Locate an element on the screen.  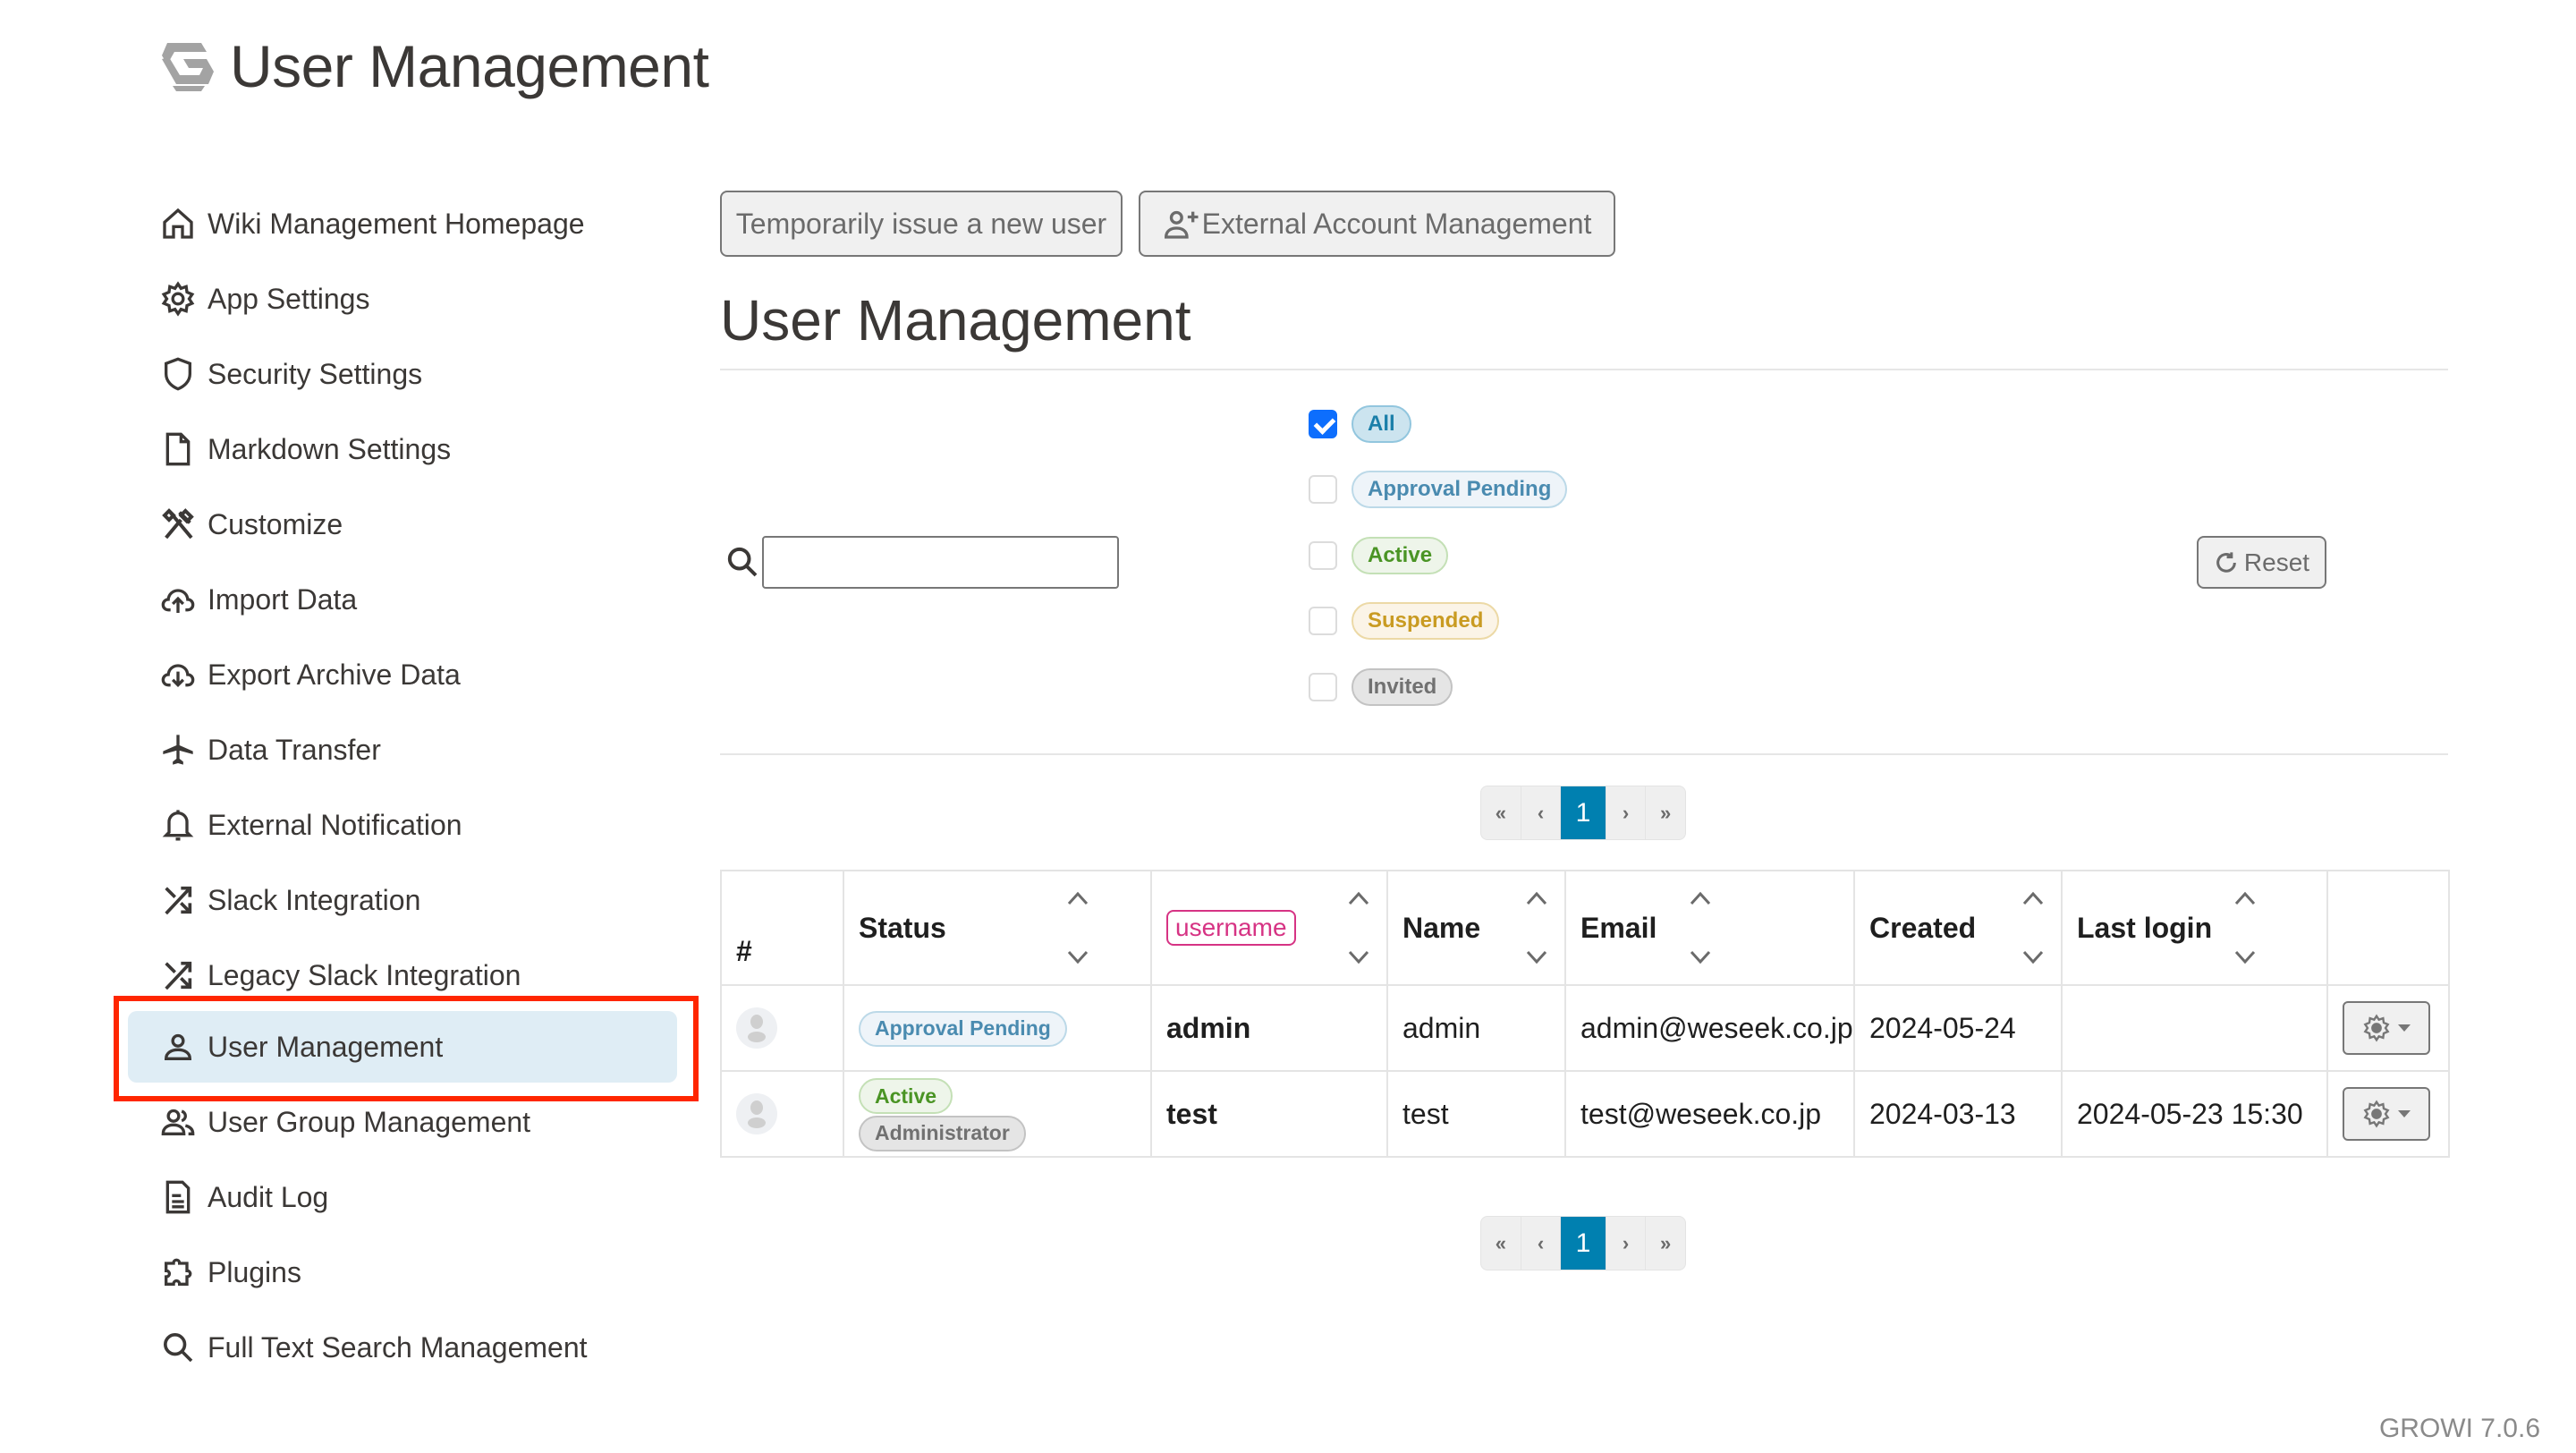
reset-filter-button: Reset is located at coordinates (2261, 562).